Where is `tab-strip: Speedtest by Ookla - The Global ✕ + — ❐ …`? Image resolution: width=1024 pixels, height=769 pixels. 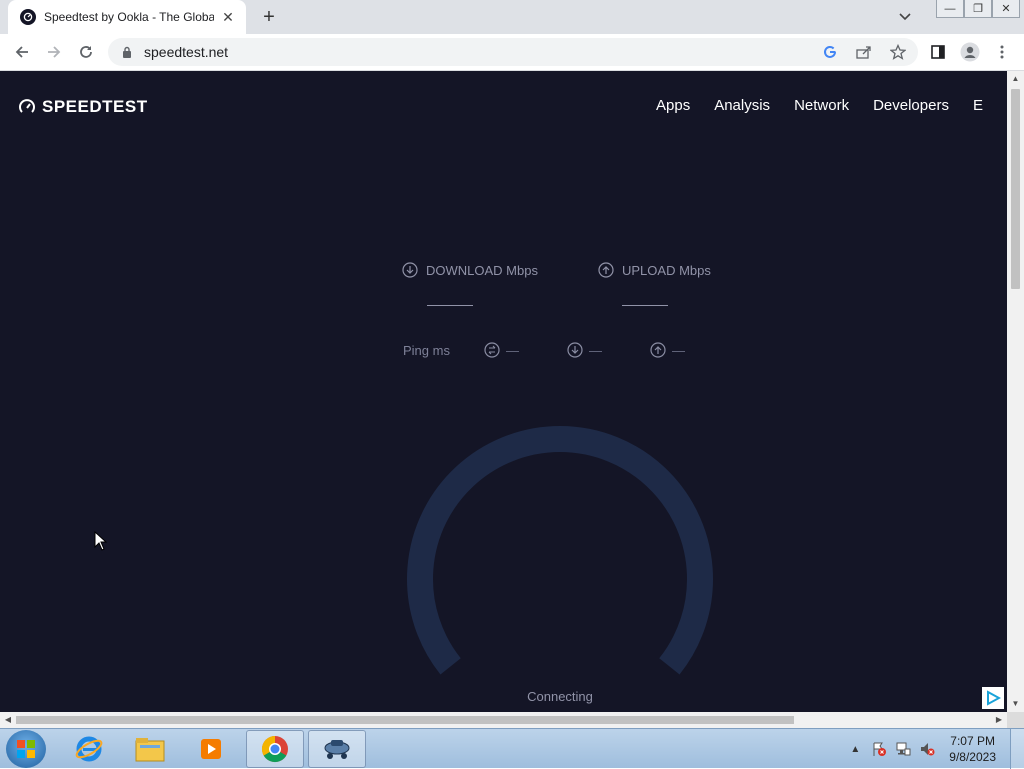
tab-strip: Speedtest by Ookla - The Global ✕ + — ❐ … is located at coordinates (512, 17).